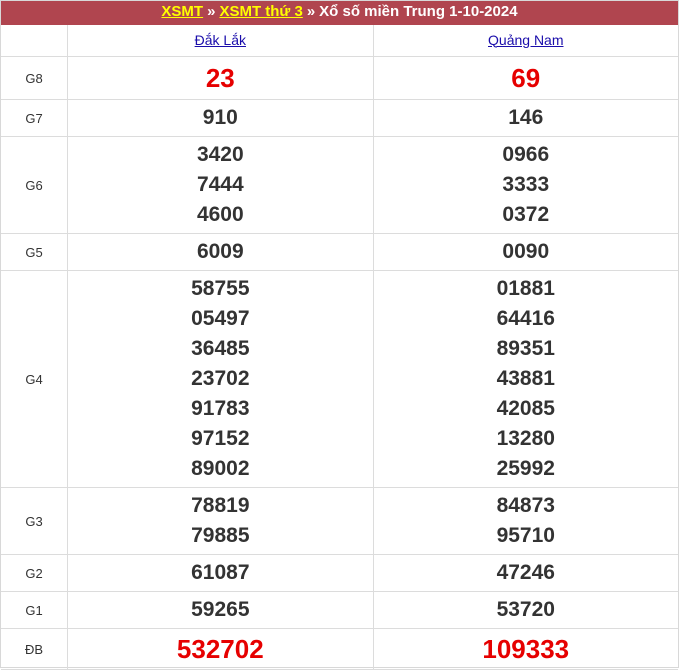  What do you see at coordinates (35, 610) in the screenshot?
I see `prize-label: G1` at bounding box center [35, 610].